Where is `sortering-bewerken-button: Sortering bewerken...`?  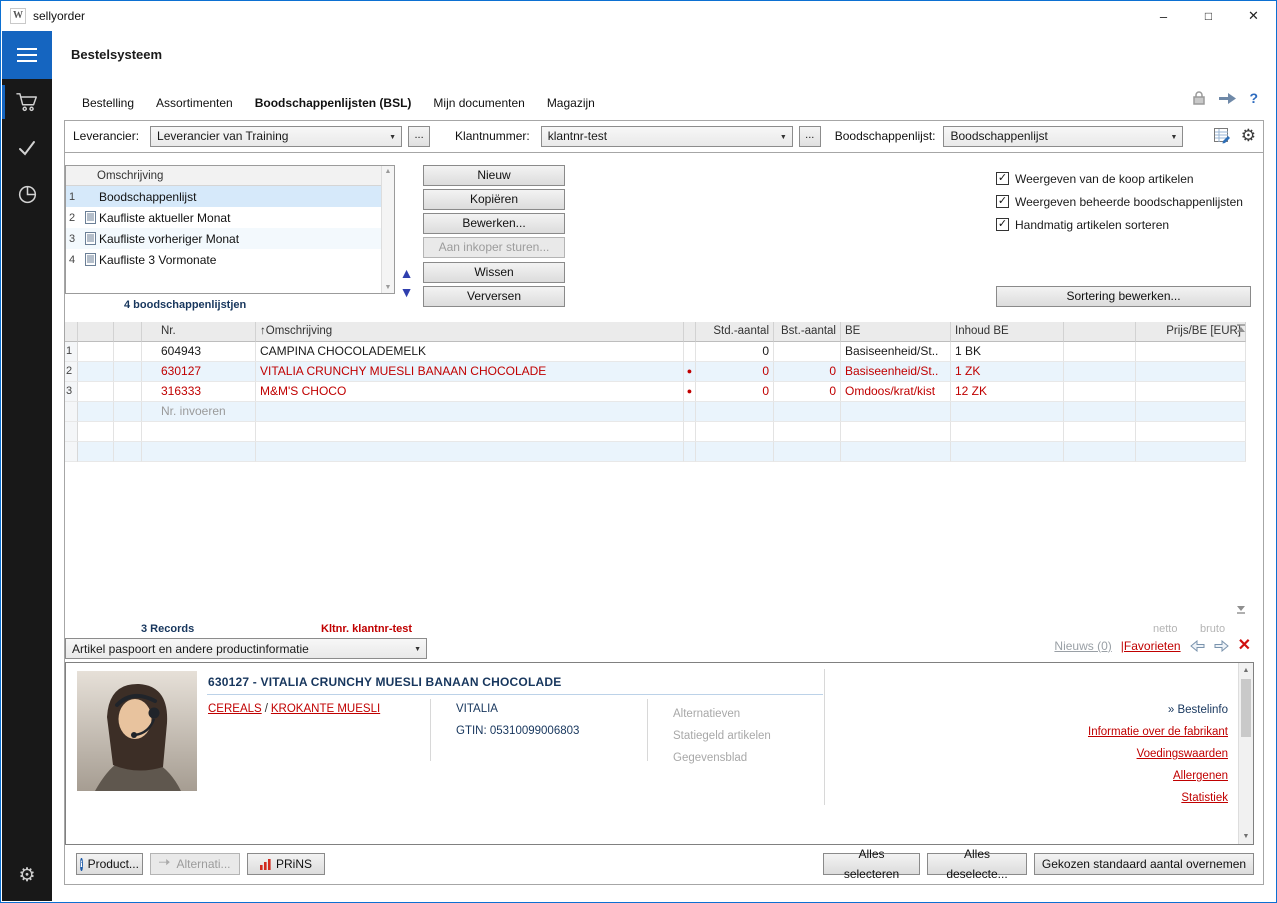
sortering-bewerken-button: Sortering bewerken... is located at coordinates (1123, 296).